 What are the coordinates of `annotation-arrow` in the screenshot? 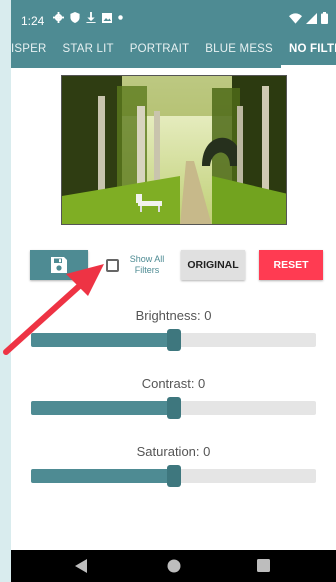 It's located at (53, 309).